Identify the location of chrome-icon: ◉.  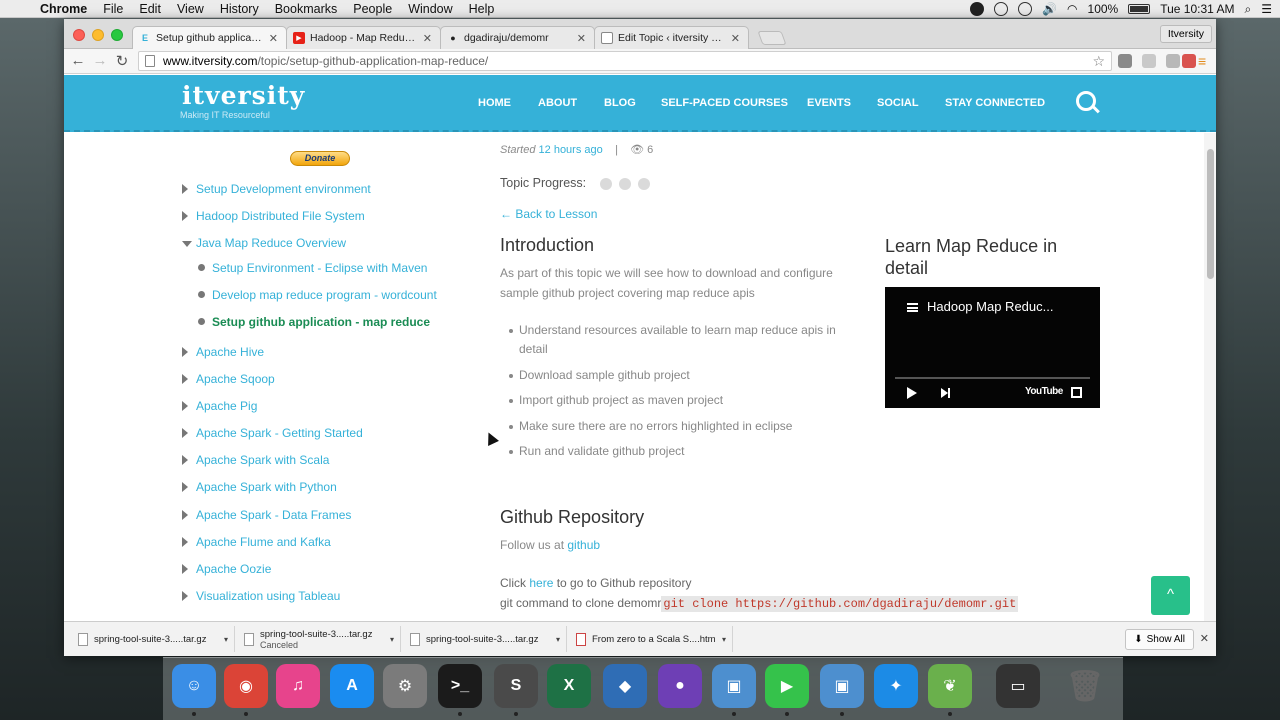
(246, 686).